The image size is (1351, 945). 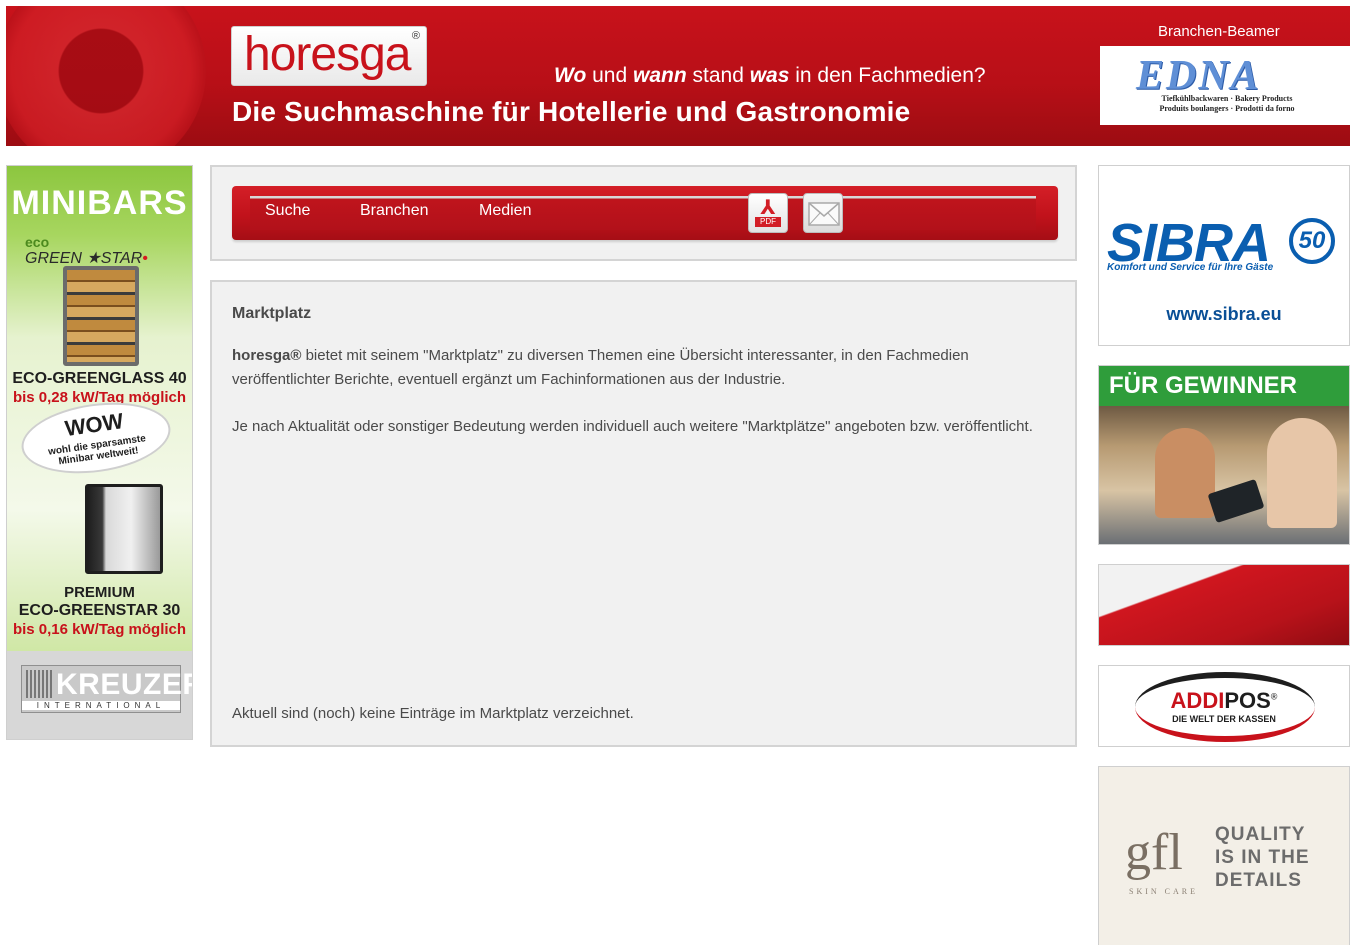 What do you see at coordinates (1185, 473) in the screenshot?
I see `guest-figure-image` at bounding box center [1185, 473].